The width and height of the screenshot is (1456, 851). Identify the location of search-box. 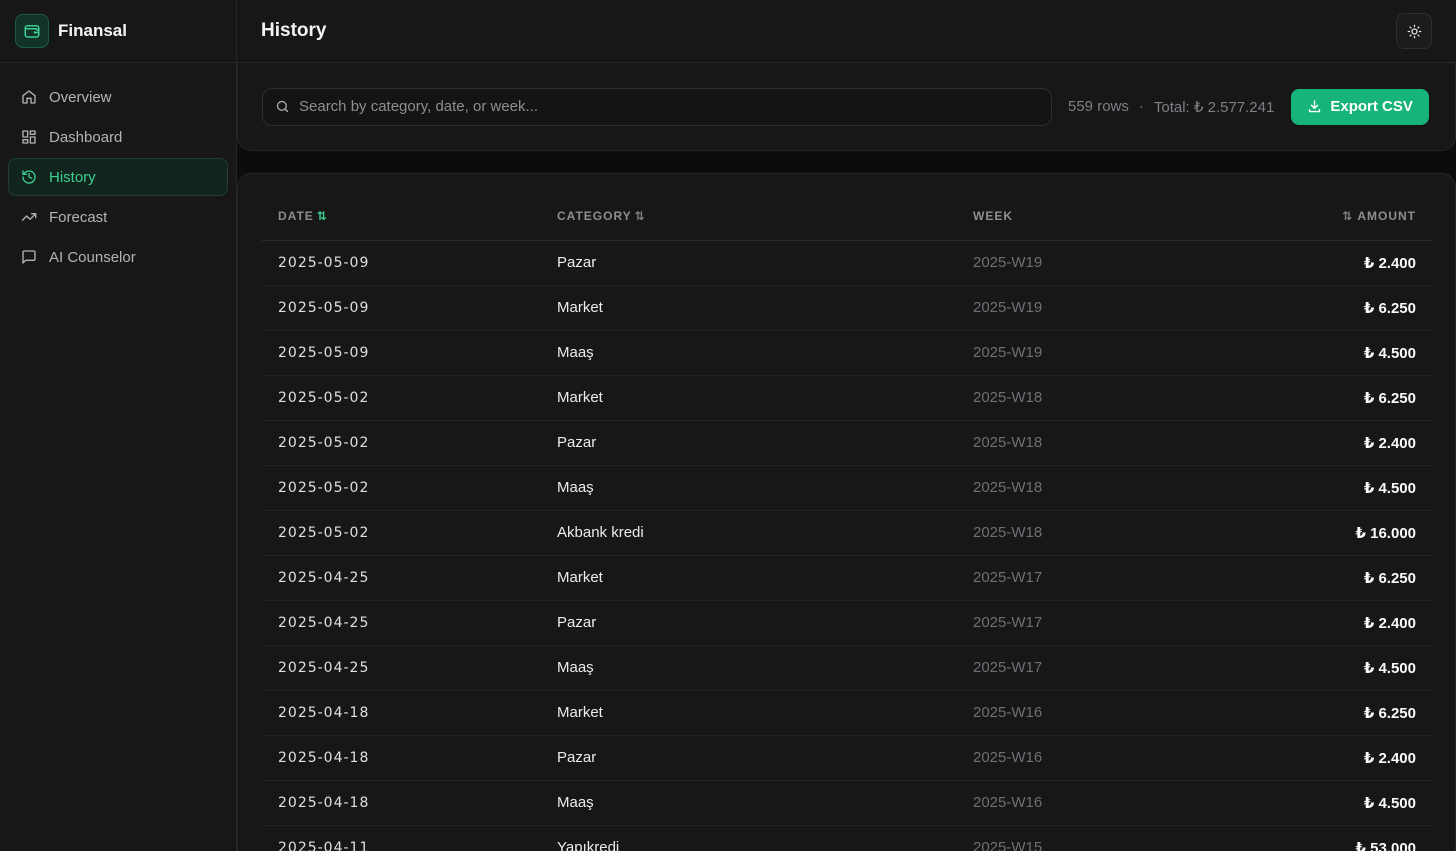
(657, 106).